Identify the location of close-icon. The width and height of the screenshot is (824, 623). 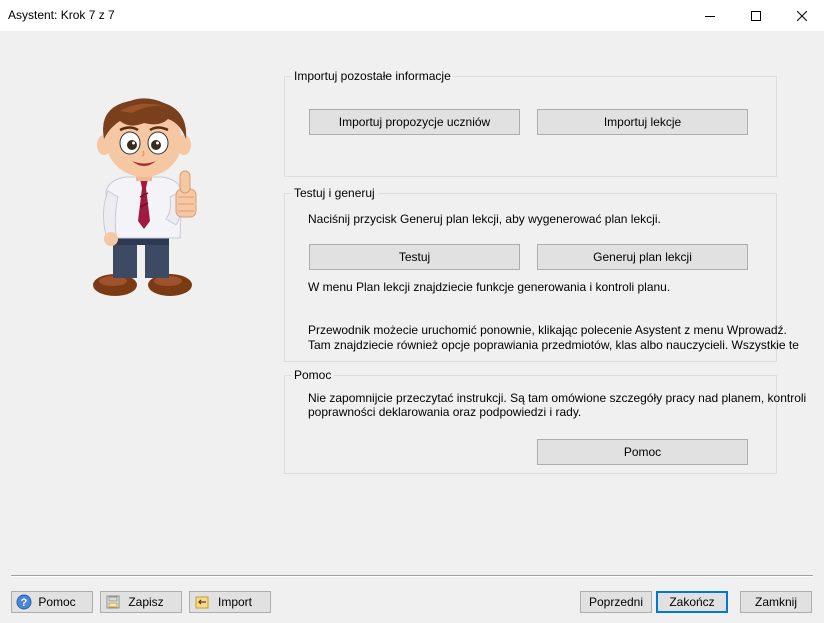
(802, 15).